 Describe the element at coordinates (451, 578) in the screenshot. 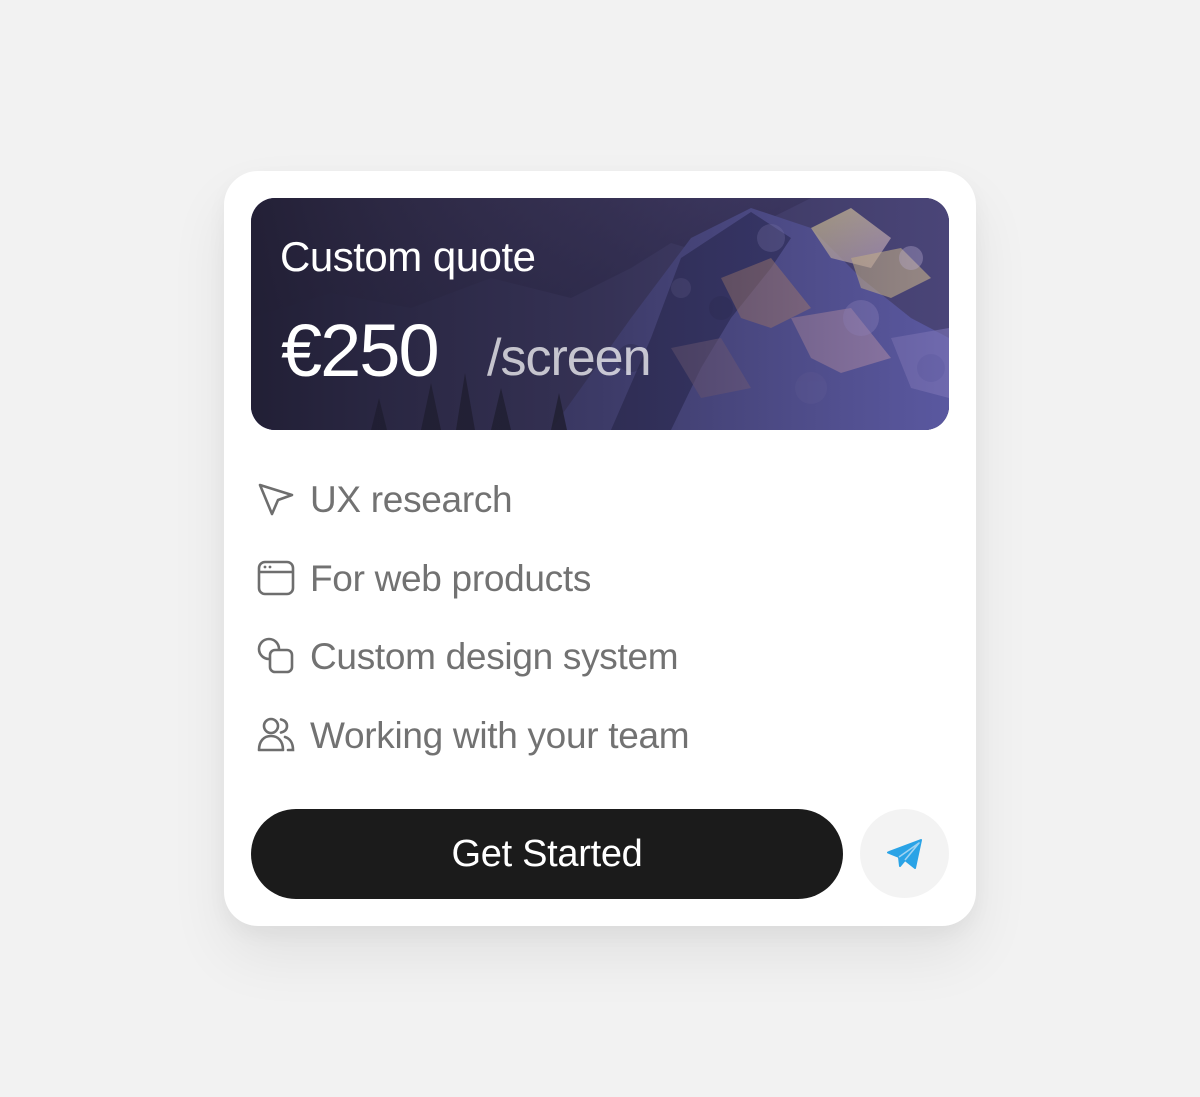

I see `feature-label: For web products` at that location.